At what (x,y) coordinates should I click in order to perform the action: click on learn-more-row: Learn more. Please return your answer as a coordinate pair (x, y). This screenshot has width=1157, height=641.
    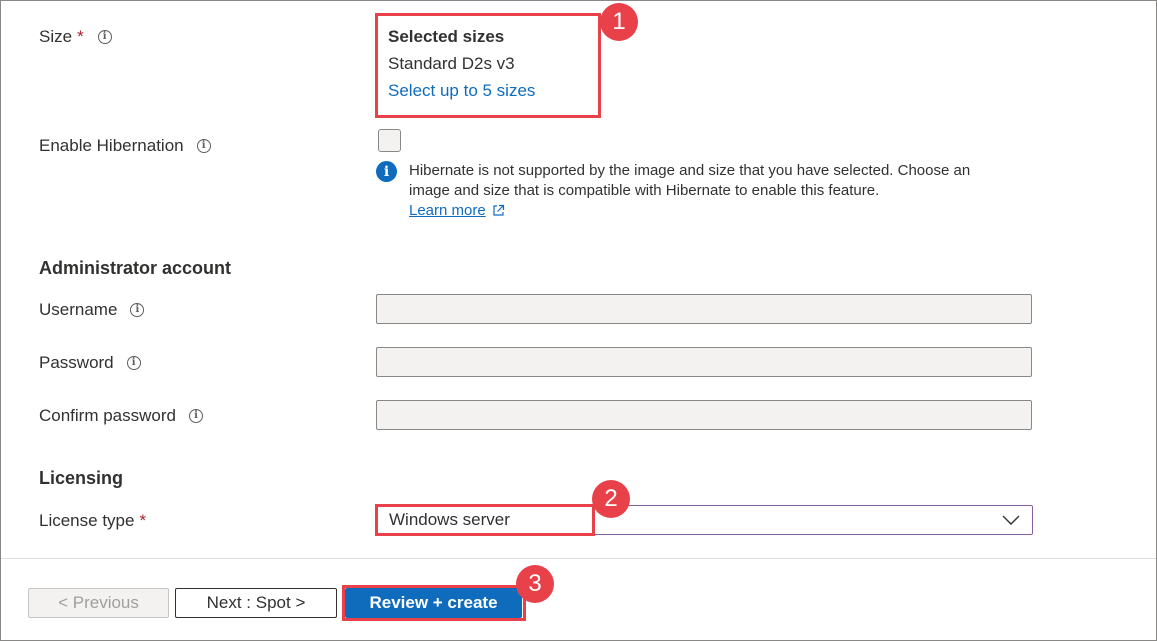
    Looking at the image, I should click on (457, 210).